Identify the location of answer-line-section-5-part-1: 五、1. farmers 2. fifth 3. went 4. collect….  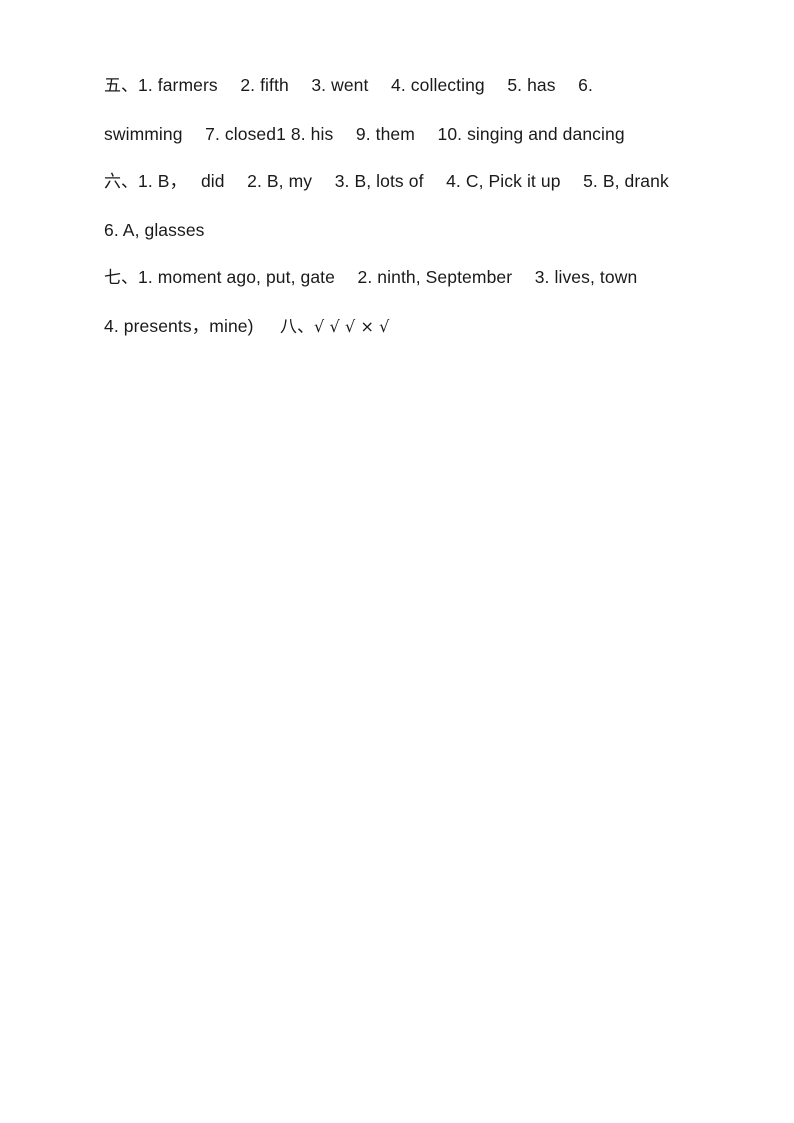
(409, 86).